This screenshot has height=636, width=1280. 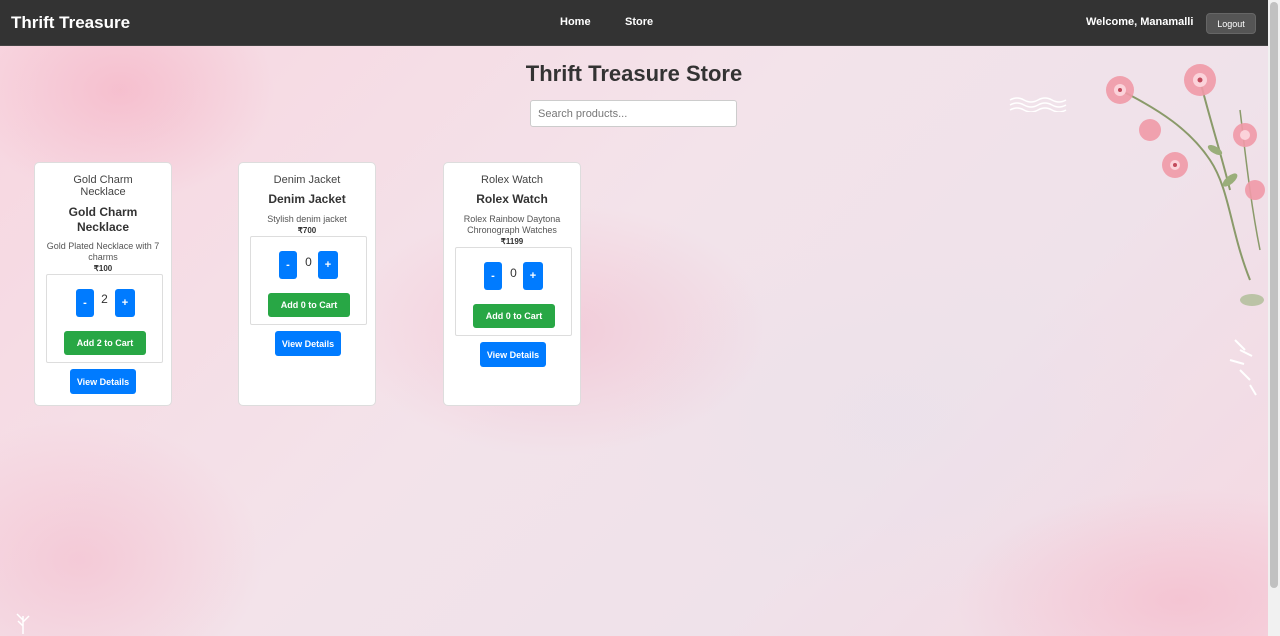 I want to click on product-description: Stylish denim jacket, so click(x=307, y=219).